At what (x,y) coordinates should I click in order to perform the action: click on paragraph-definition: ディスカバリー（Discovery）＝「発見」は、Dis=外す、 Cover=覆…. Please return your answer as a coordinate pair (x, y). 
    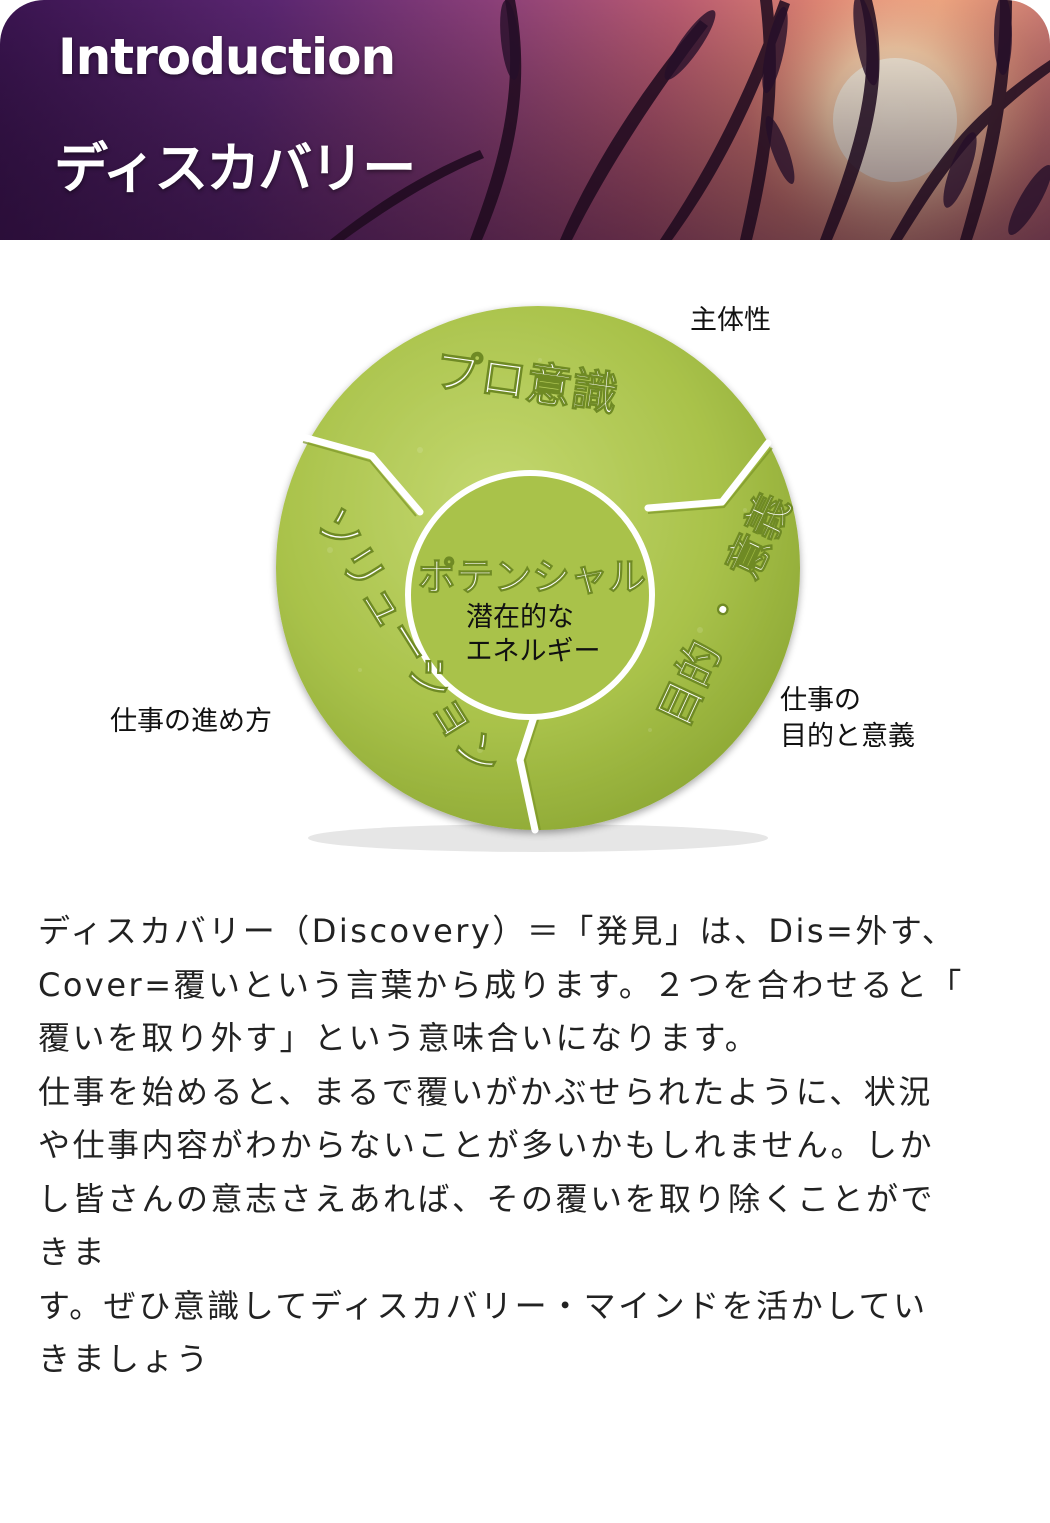
    Looking at the image, I should click on (501, 984).